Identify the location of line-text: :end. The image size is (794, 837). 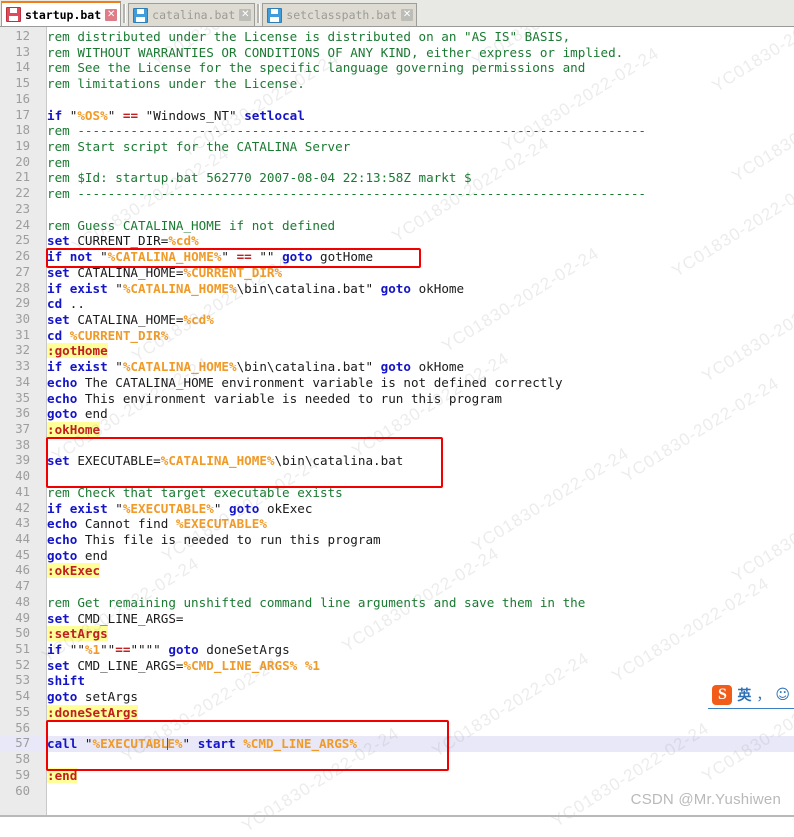
(58, 775).